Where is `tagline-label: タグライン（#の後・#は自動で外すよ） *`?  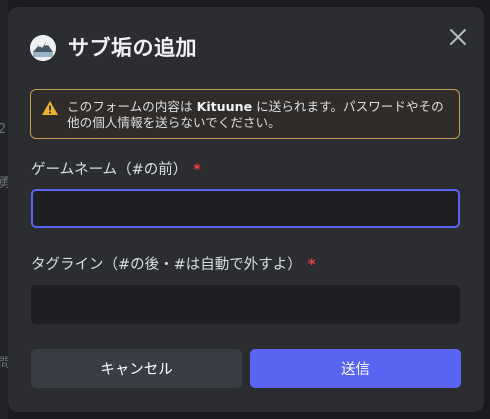
tagline-label: タグライン（#の後・#は自動で外すよ） * is located at coordinates (173, 265).